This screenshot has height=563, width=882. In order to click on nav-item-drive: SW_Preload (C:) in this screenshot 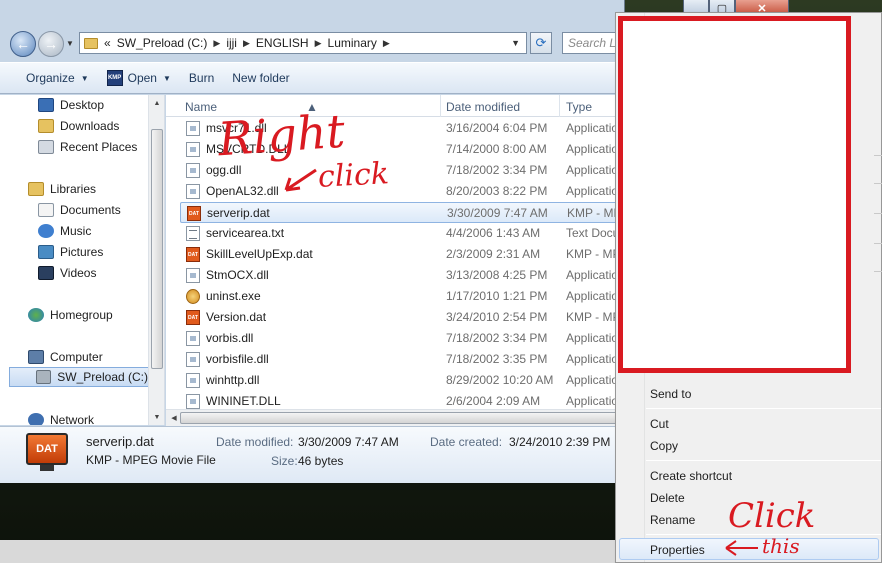, I will do `click(79, 377)`.